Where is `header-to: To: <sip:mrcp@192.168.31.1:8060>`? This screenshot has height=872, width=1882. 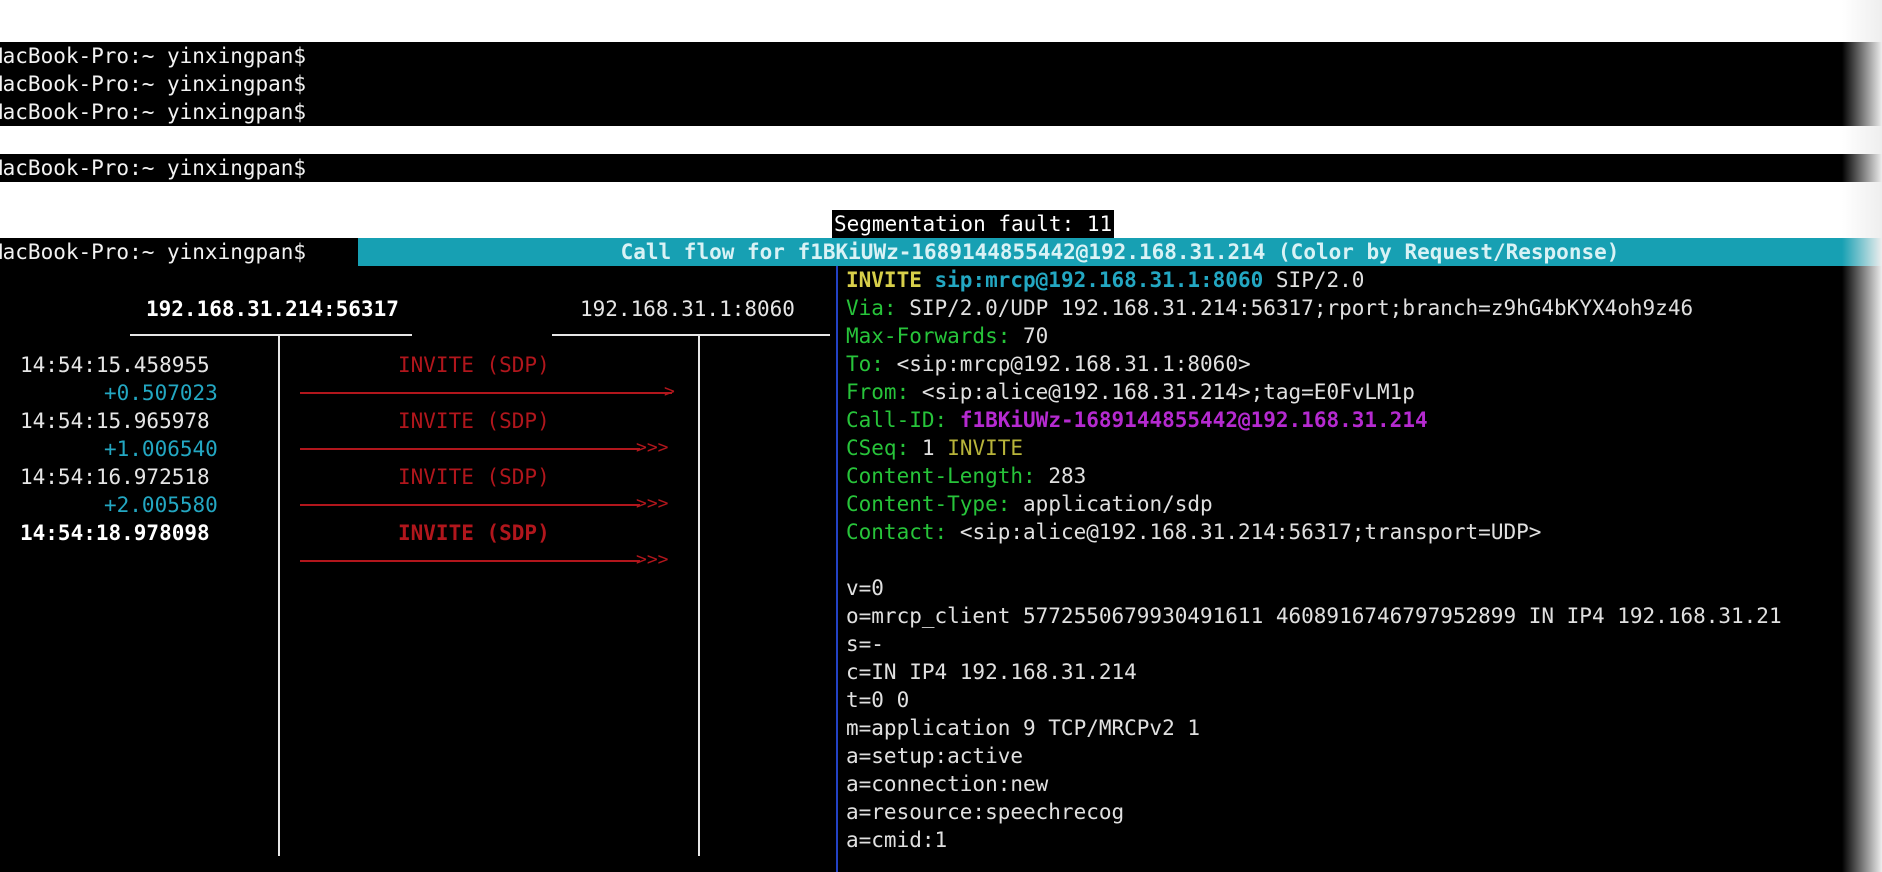 header-to: To: <sip:mrcp@192.168.31.1:8060> is located at coordinates (1048, 364).